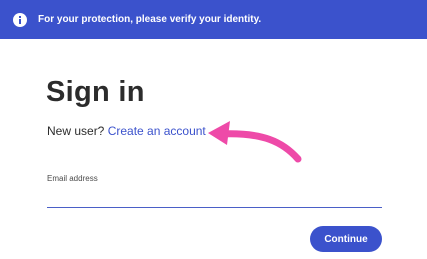 The height and width of the screenshot is (259, 427). What do you see at coordinates (157, 131) in the screenshot?
I see `create-account-link: Create an account` at bounding box center [157, 131].